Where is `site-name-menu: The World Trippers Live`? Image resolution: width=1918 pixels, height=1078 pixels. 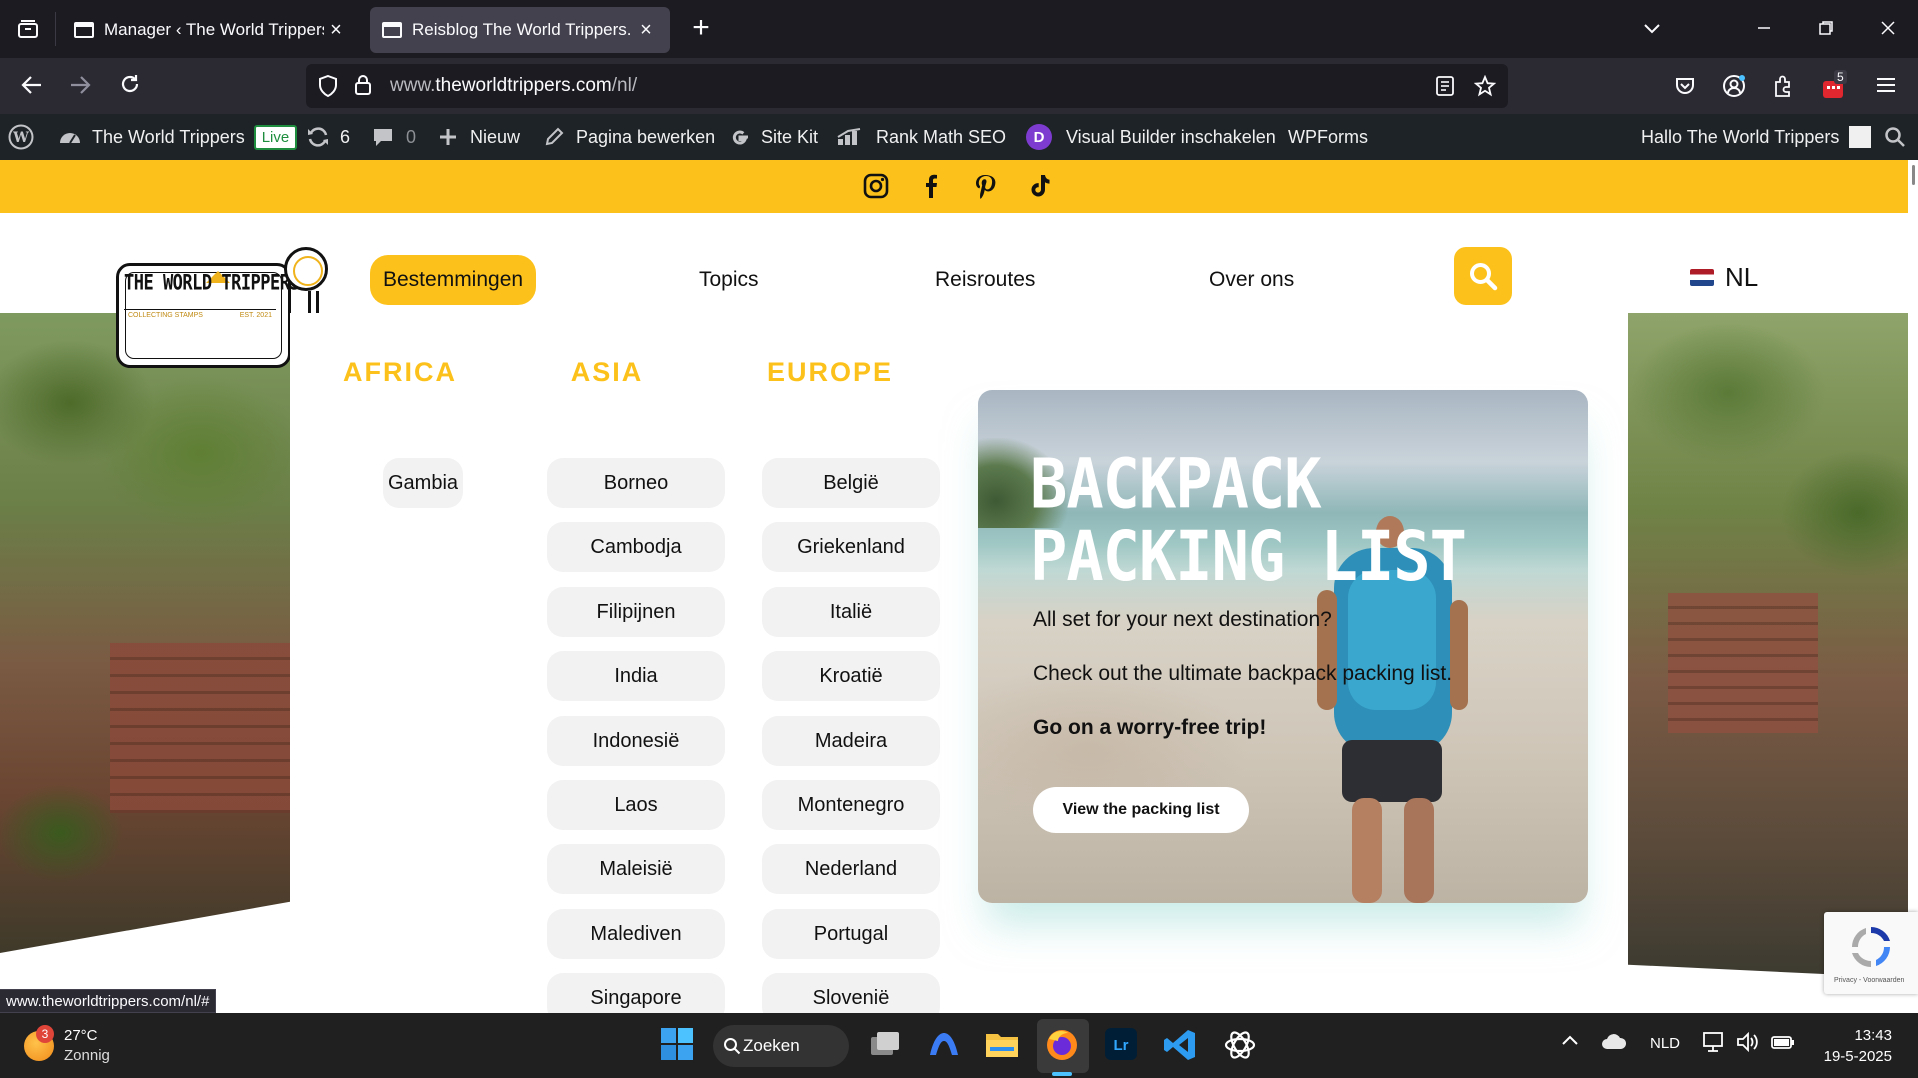 site-name-menu: The World Trippers Live is located at coordinates (178, 137).